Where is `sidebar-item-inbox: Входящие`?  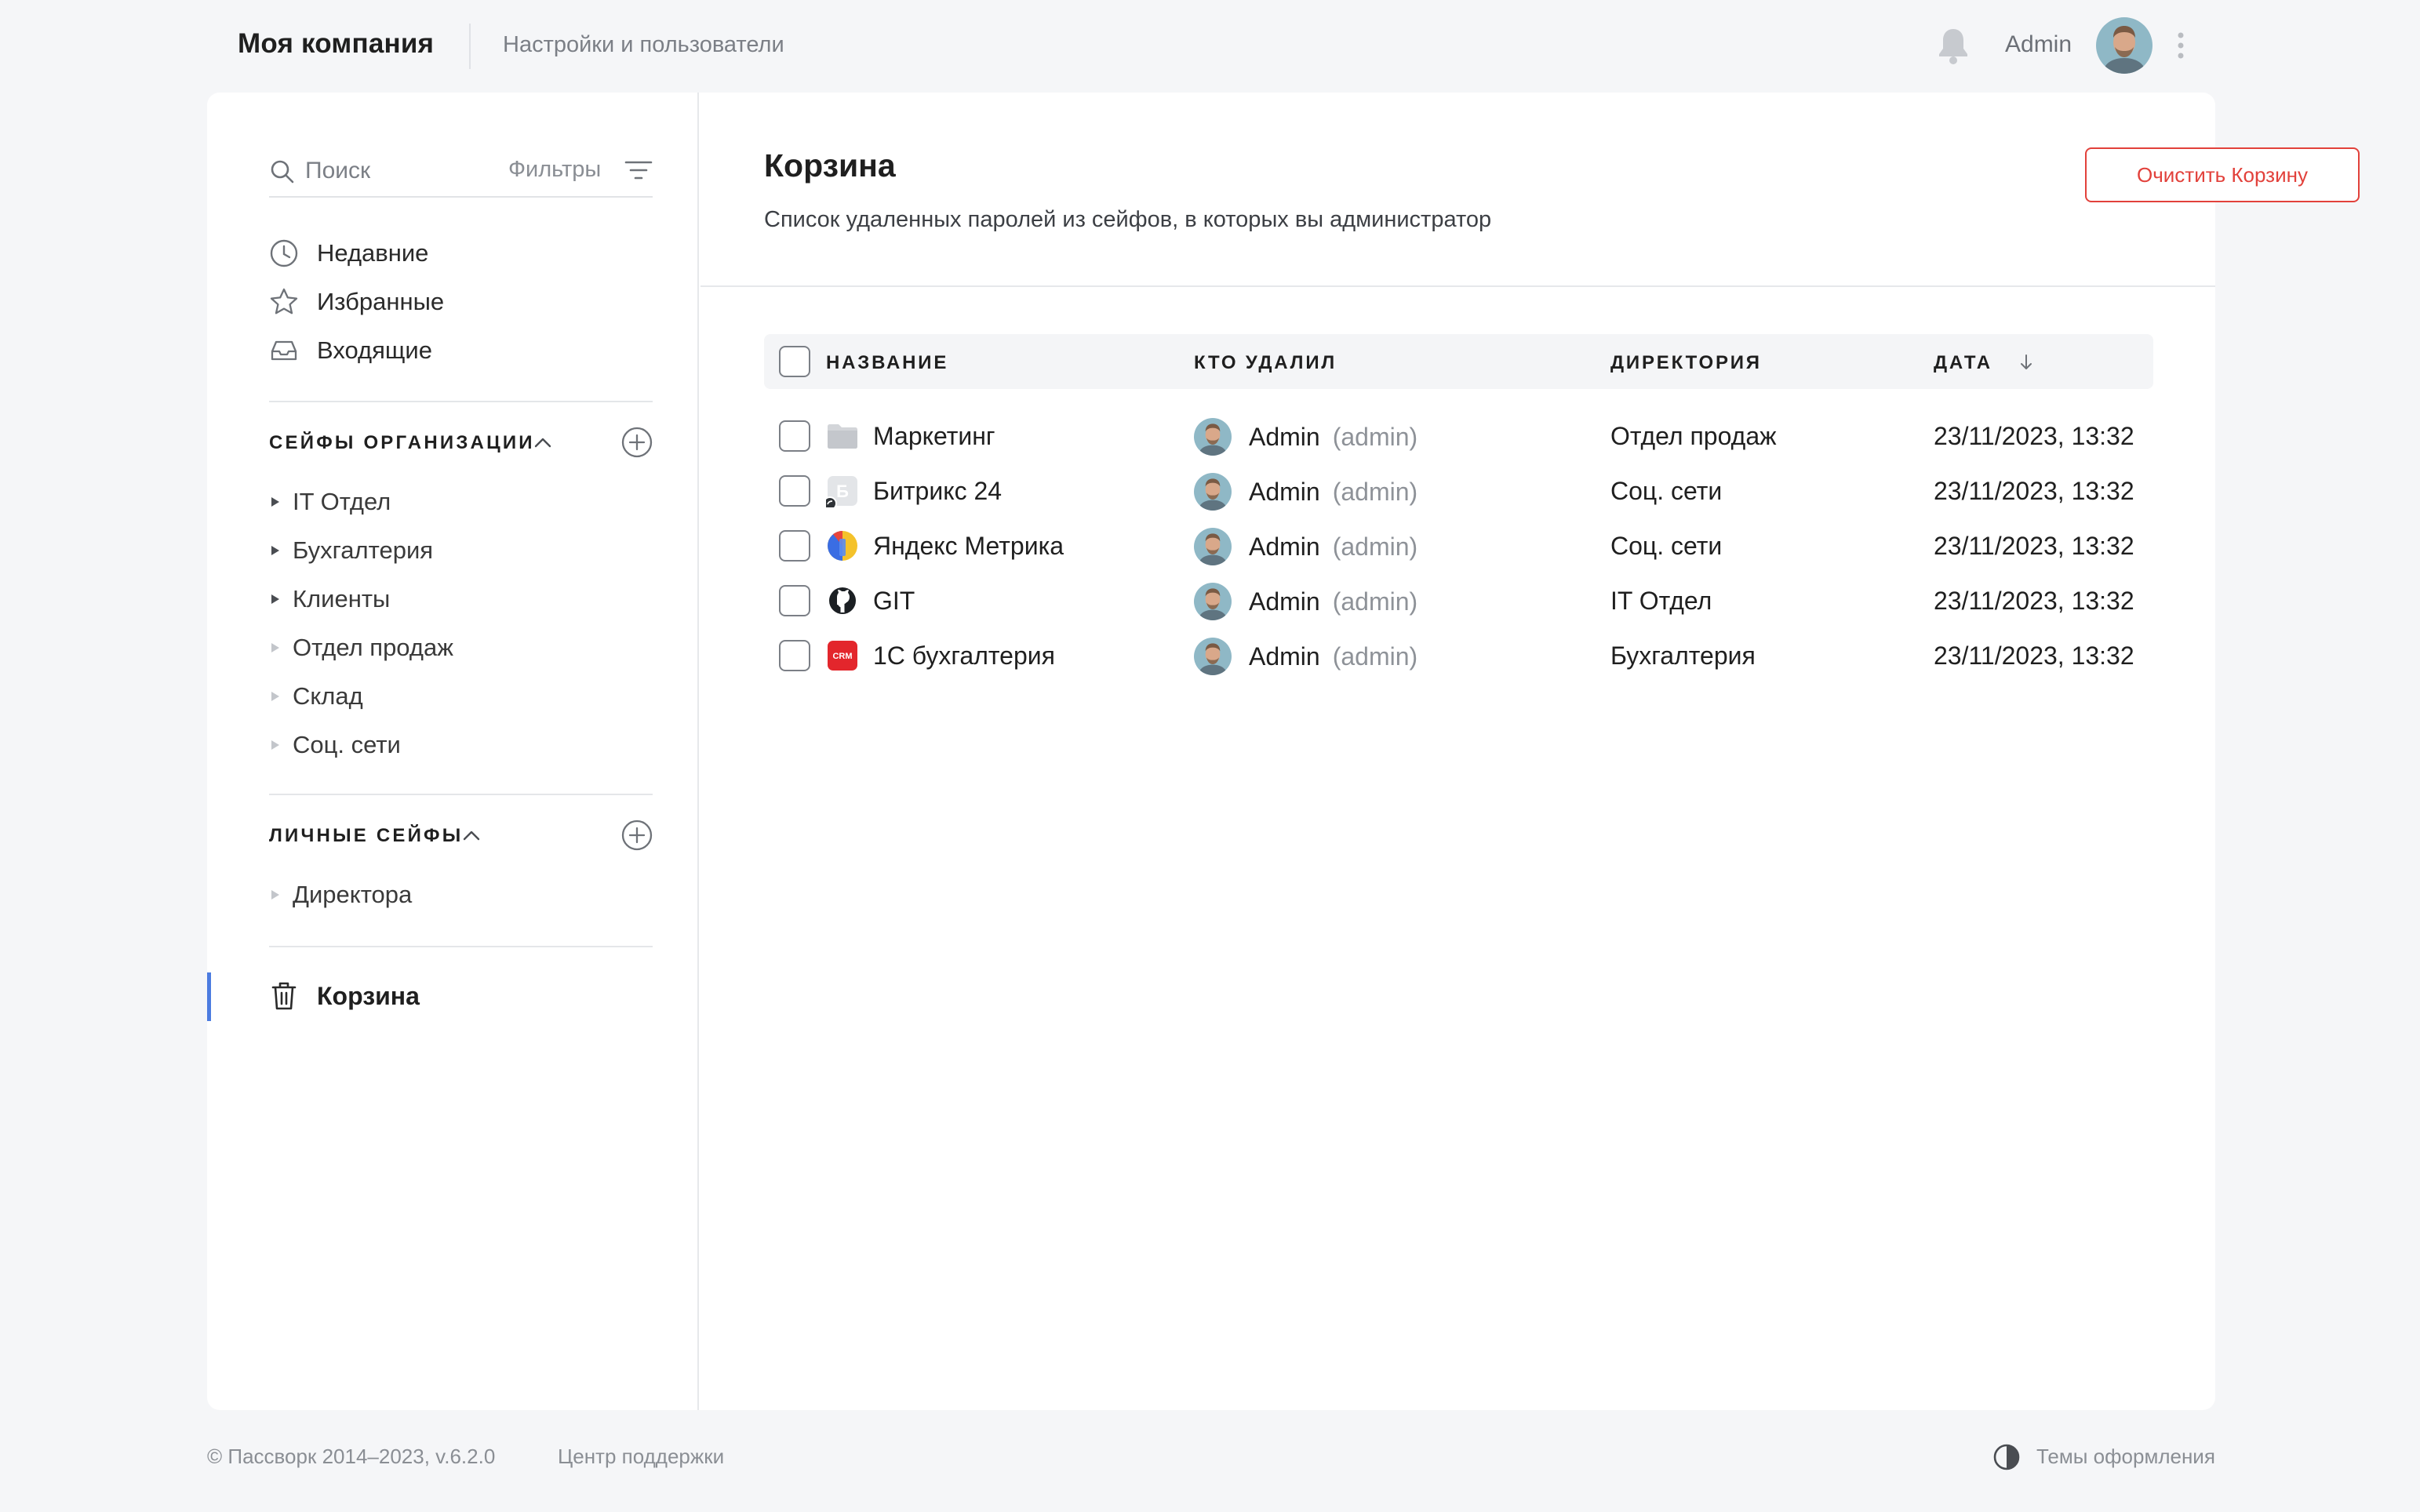 sidebar-item-inbox: Входящие is located at coordinates (350, 350).